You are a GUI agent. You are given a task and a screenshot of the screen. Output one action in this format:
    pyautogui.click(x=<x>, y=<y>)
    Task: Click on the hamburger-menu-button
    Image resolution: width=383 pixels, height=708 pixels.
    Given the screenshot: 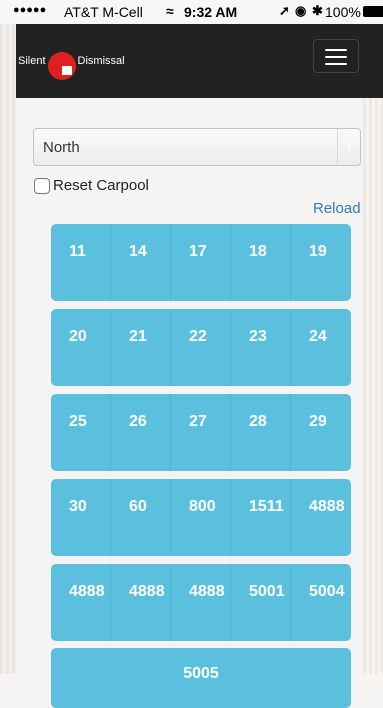 What is the action you would take?
    pyautogui.click(x=336, y=56)
    